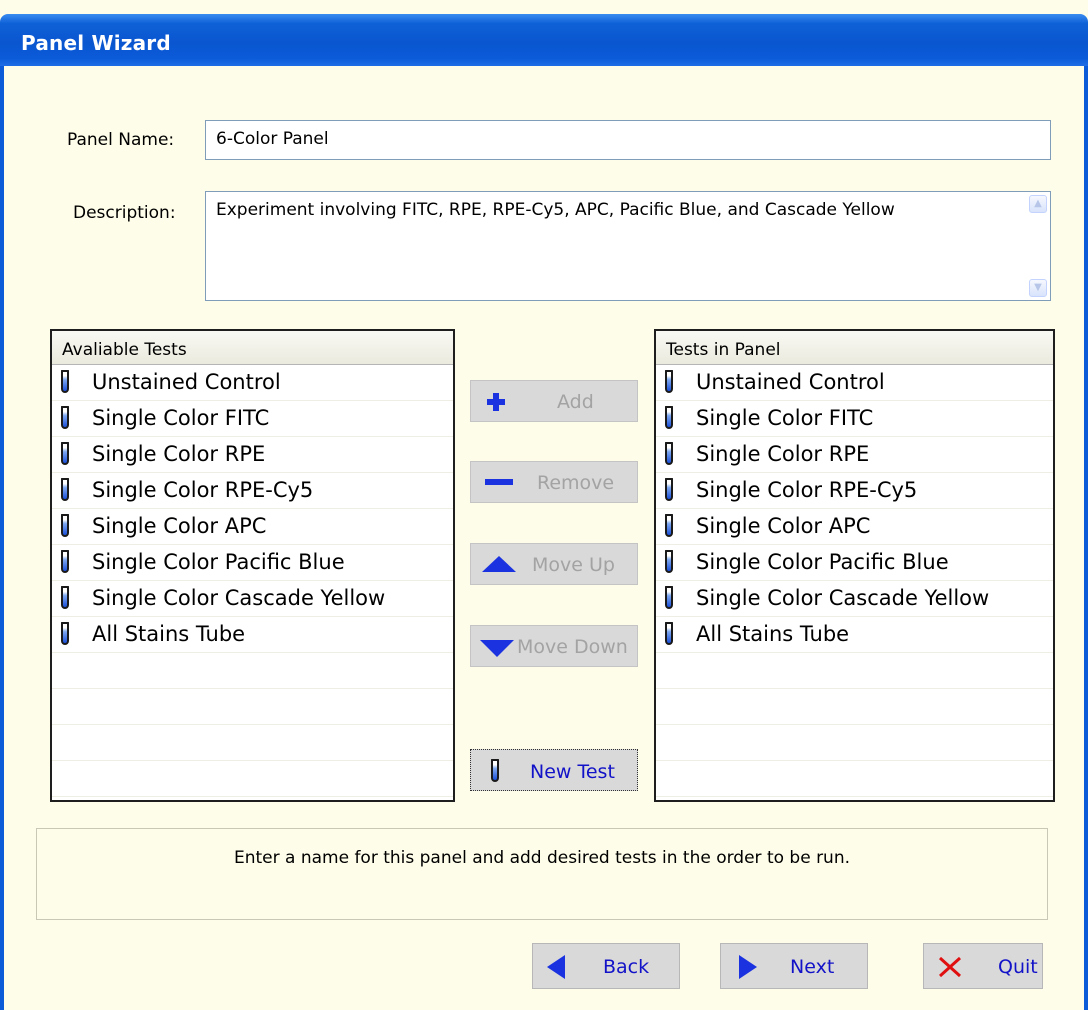 The width and height of the screenshot is (1088, 1010). Describe the element at coordinates (496, 402) in the screenshot. I see `plus-icon` at that location.